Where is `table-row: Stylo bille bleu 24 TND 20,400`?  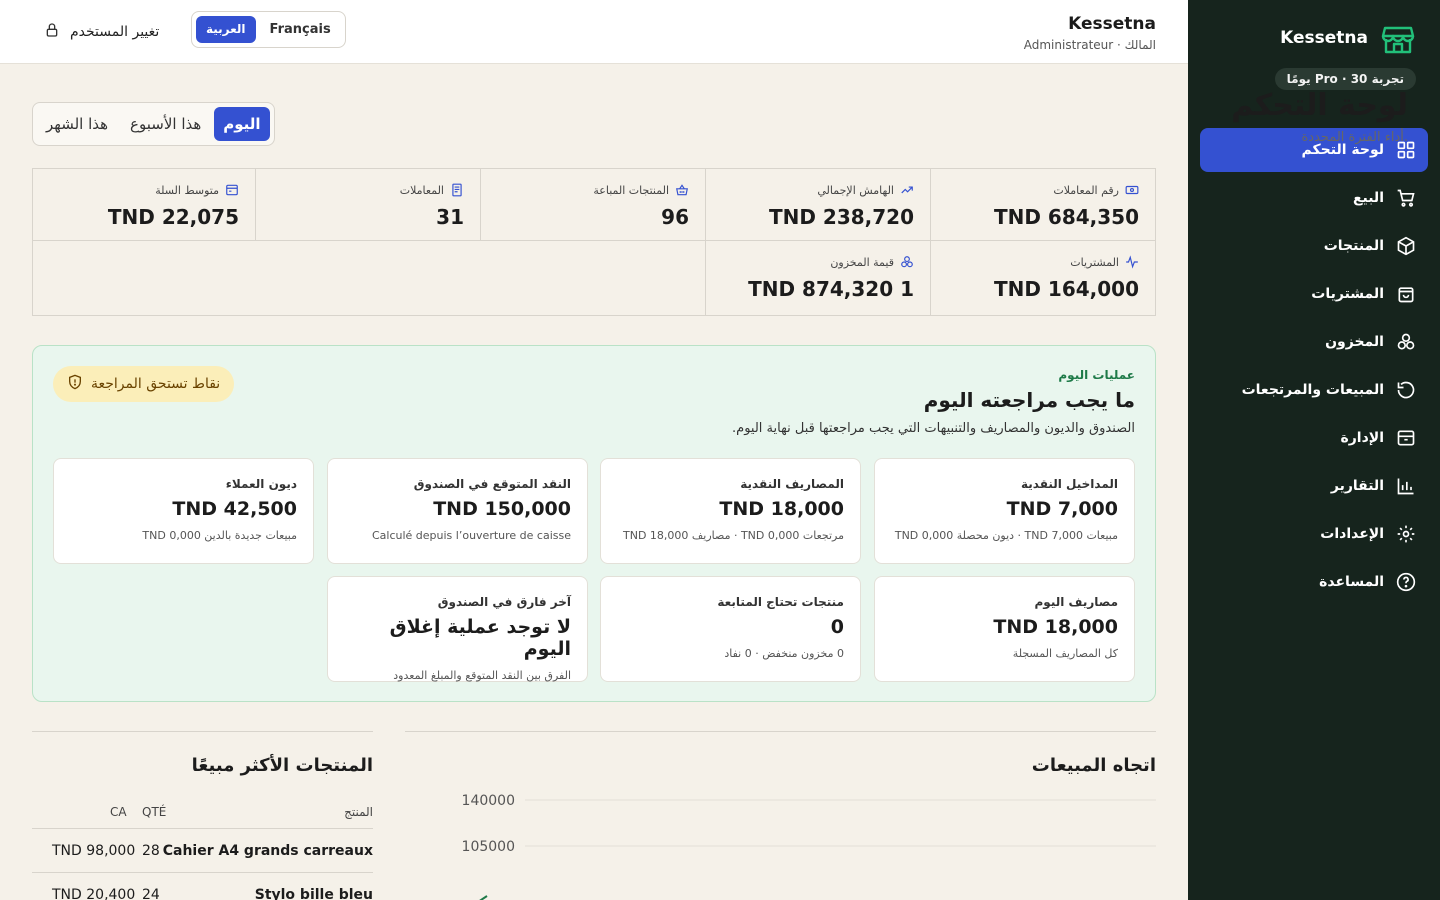
table-row: Stylo bille bleu 24 TND 20,400 is located at coordinates (202, 886).